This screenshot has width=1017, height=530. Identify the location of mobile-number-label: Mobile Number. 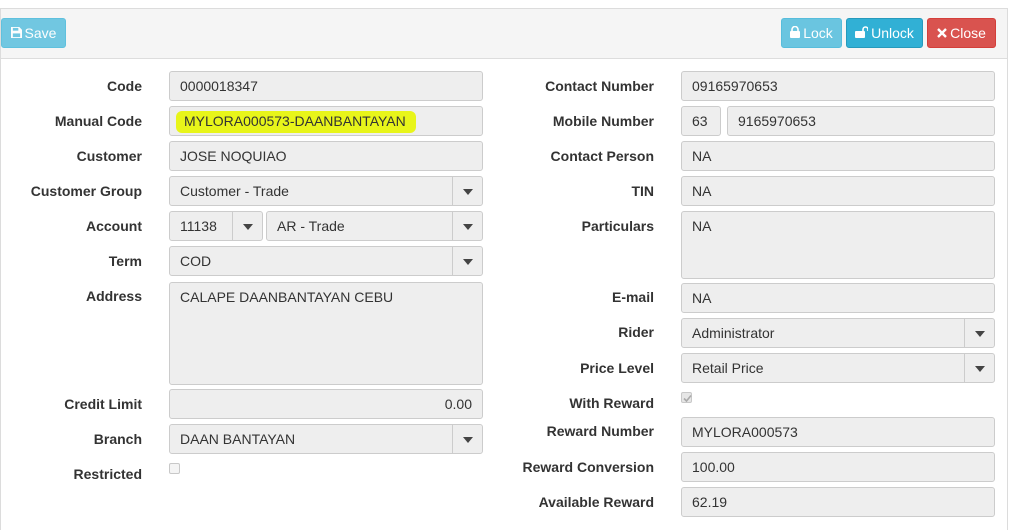
(603, 121).